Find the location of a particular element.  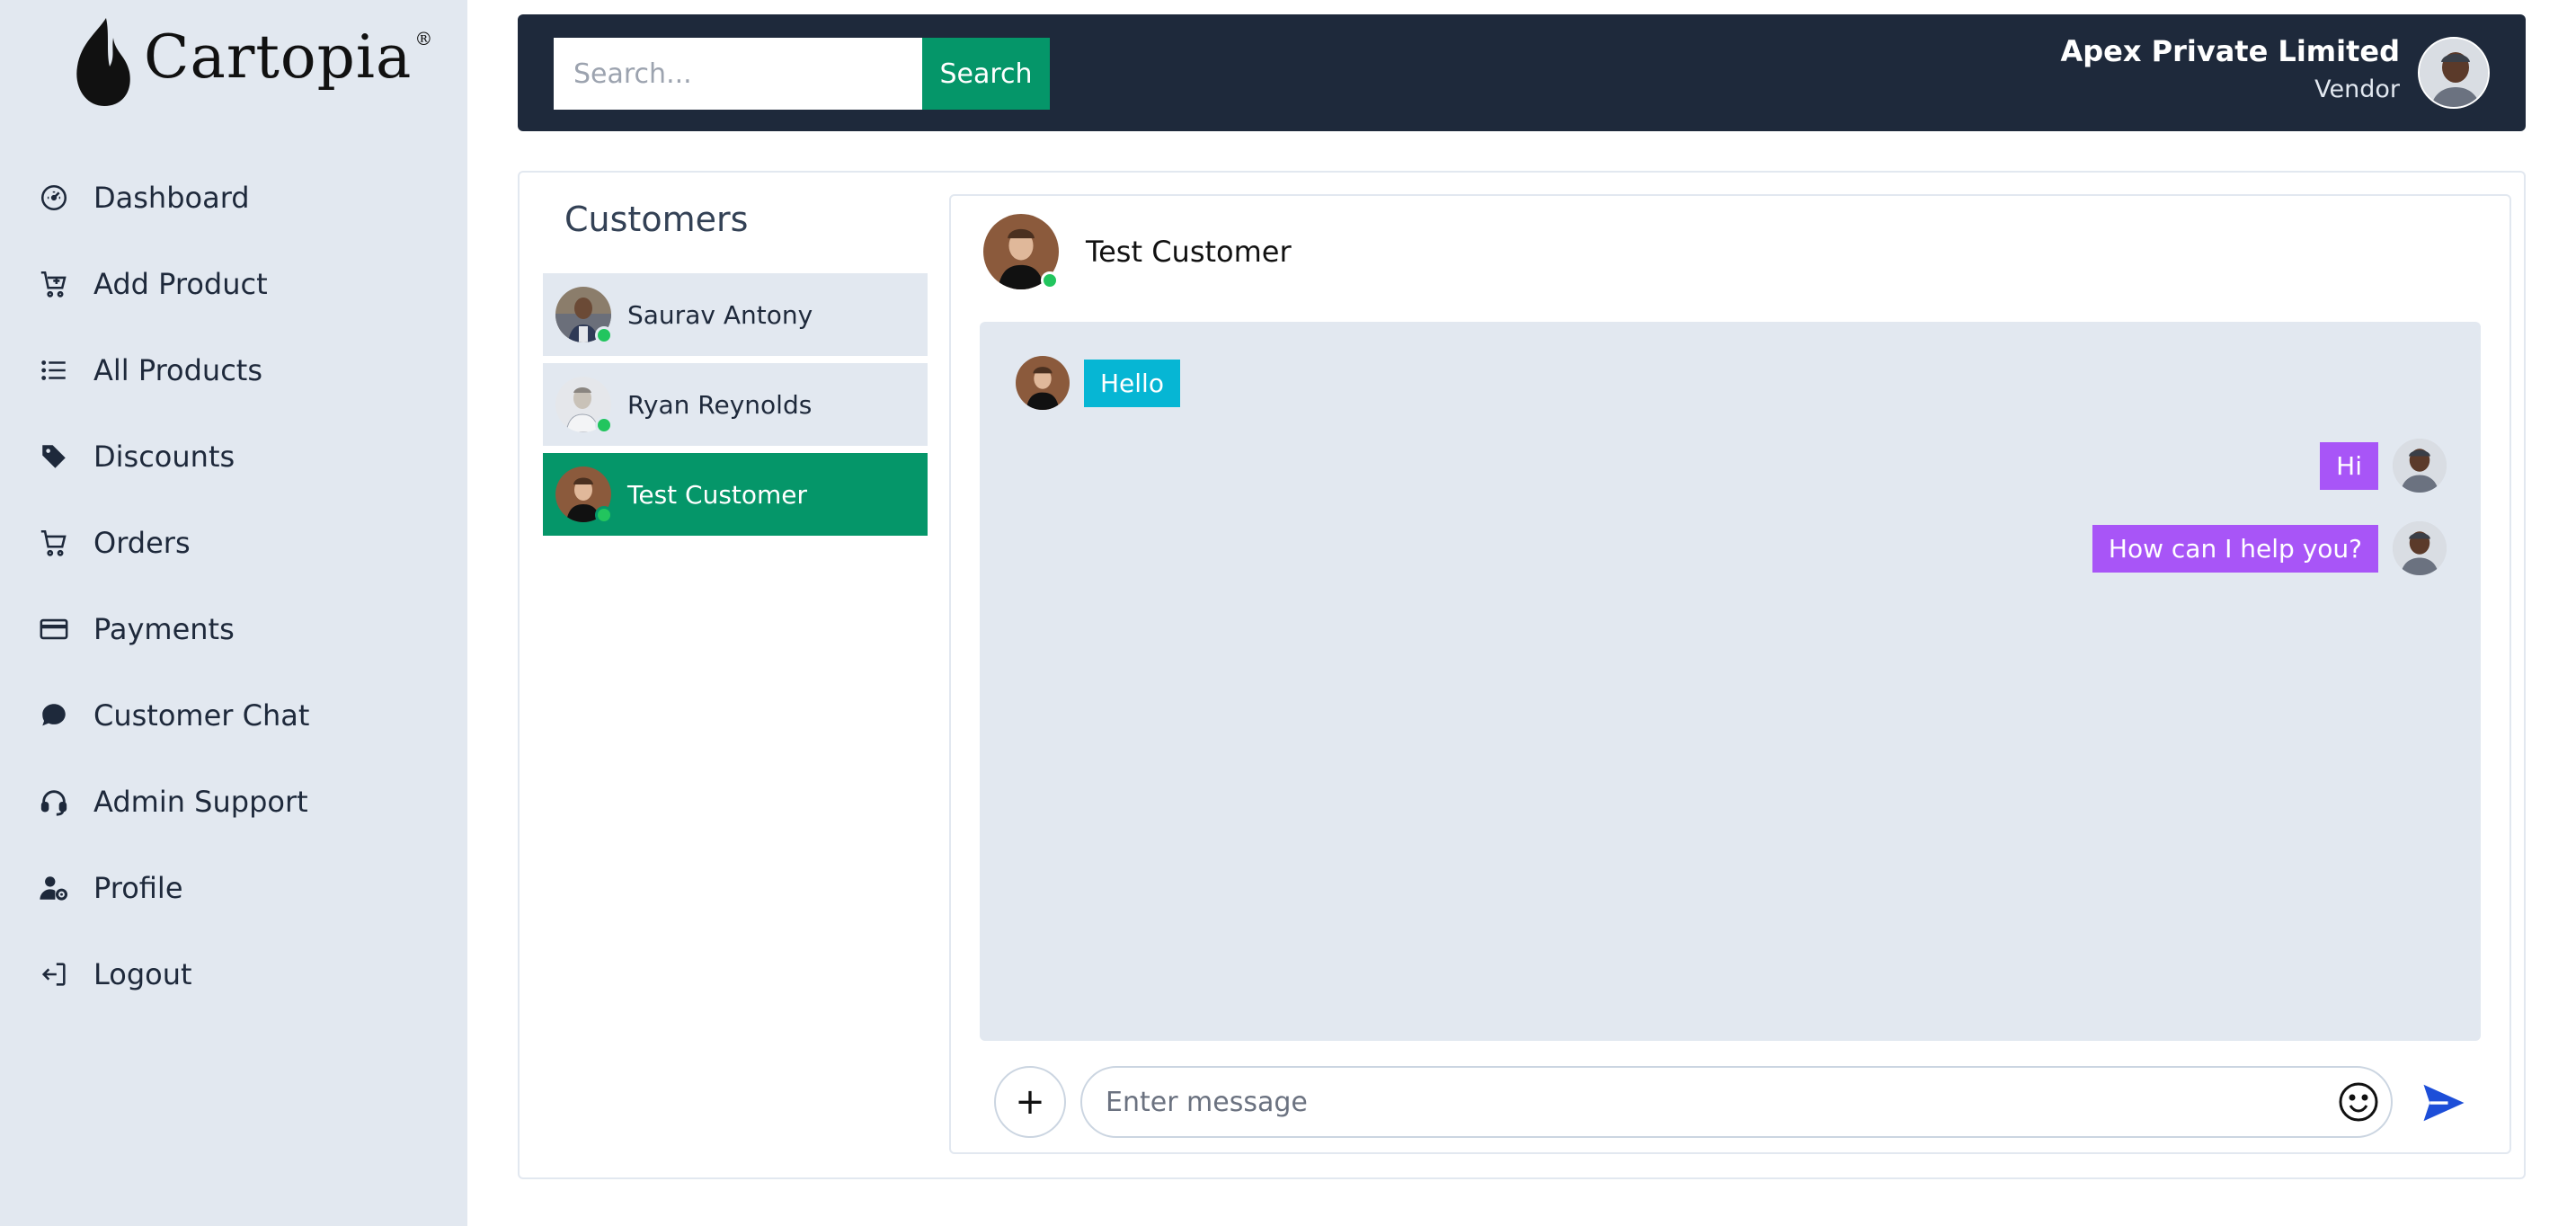

chat-header: Test Customer is located at coordinates (1137, 251).